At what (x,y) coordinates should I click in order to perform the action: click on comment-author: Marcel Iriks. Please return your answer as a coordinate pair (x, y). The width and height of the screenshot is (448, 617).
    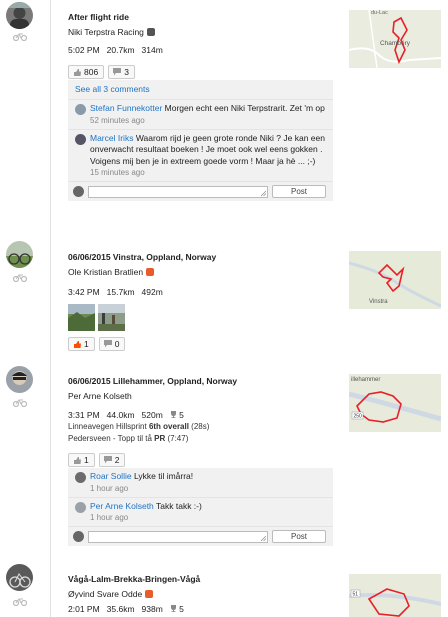
    Looking at the image, I should click on (111, 138).